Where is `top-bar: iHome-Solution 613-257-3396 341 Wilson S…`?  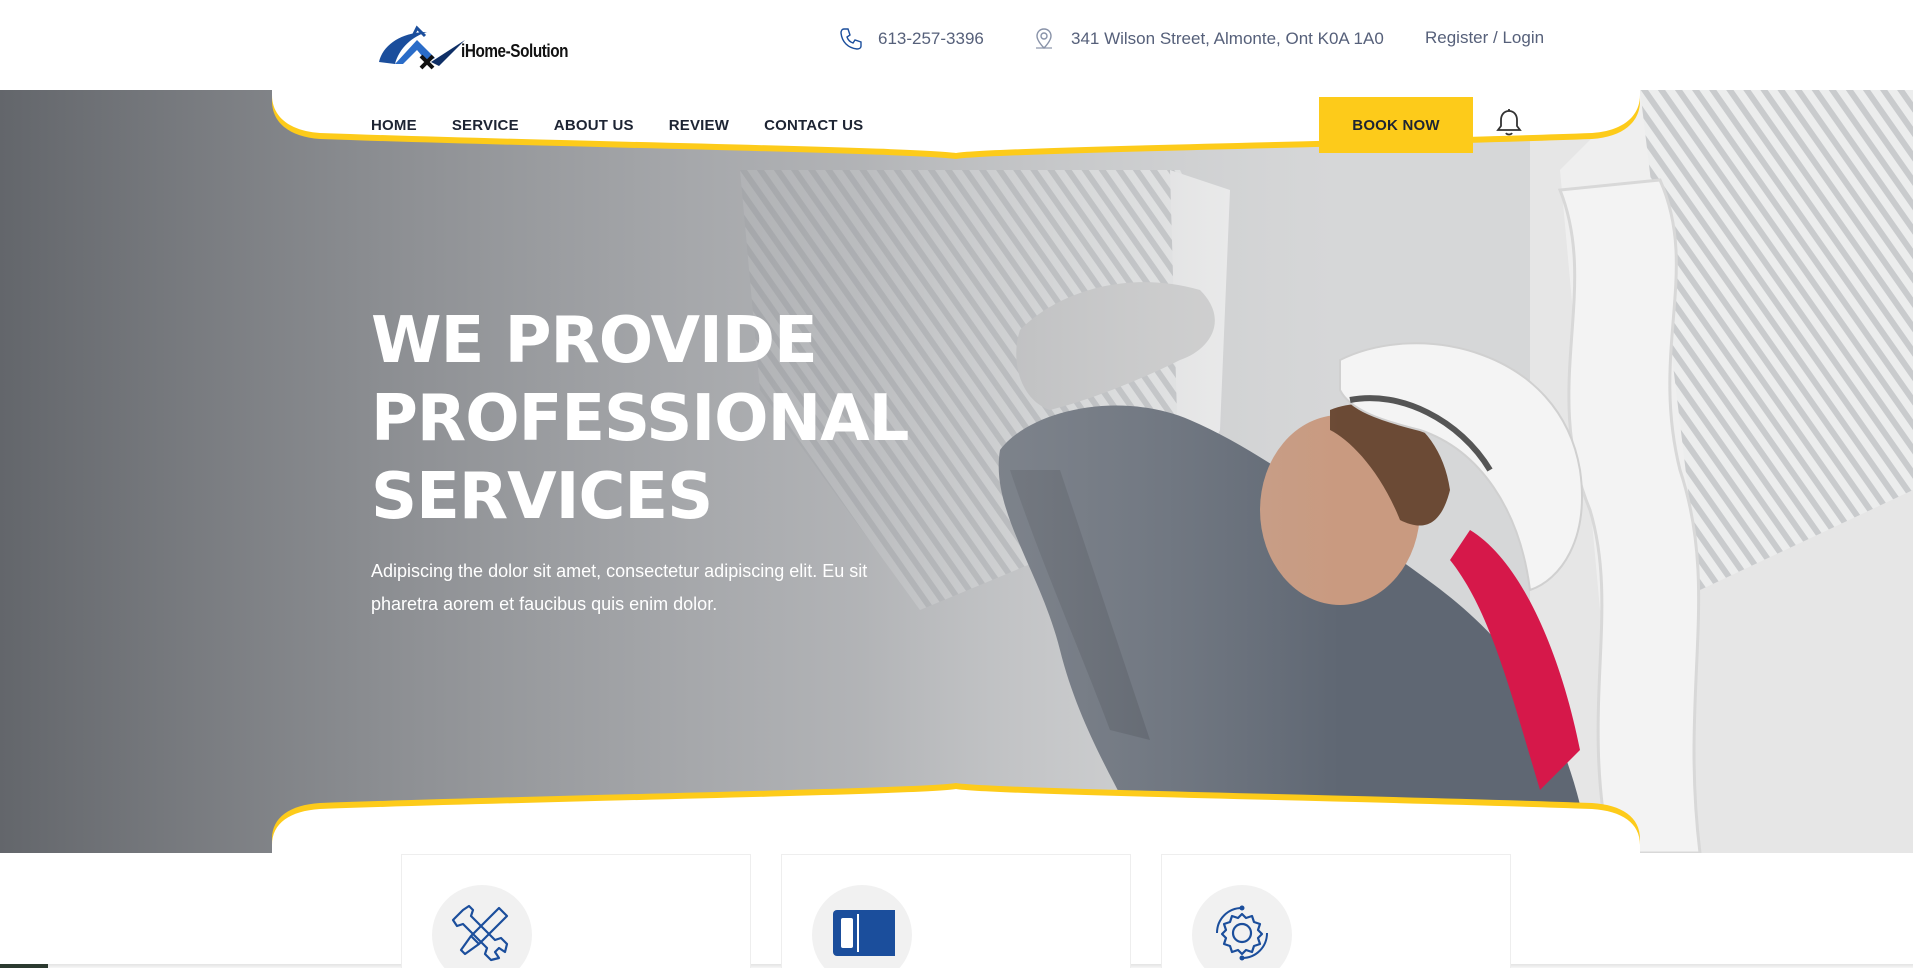 top-bar: iHome-Solution 613-257-3396 341 Wilson S… is located at coordinates (956, 45).